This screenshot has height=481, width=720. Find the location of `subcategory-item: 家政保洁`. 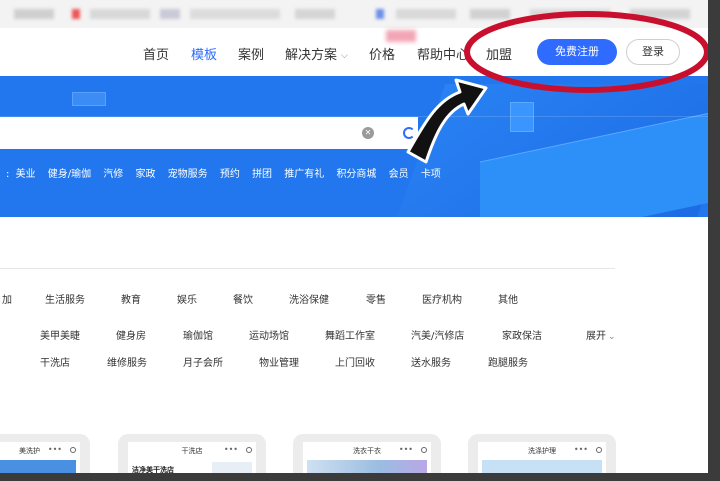

subcategory-item: 家政保洁 is located at coordinates (522, 334).